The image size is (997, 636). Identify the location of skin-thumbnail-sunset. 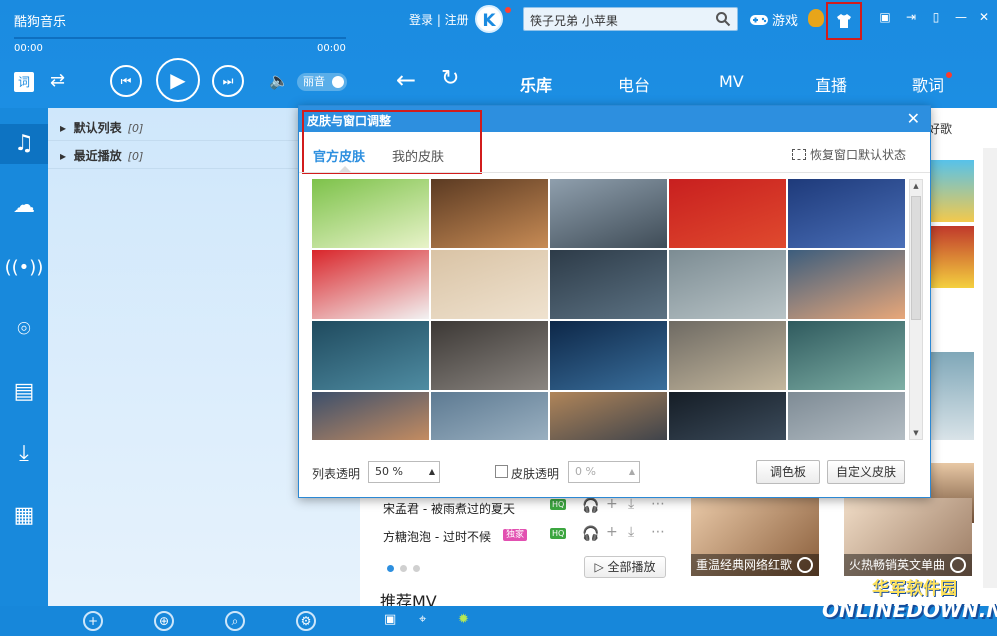
(370, 416).